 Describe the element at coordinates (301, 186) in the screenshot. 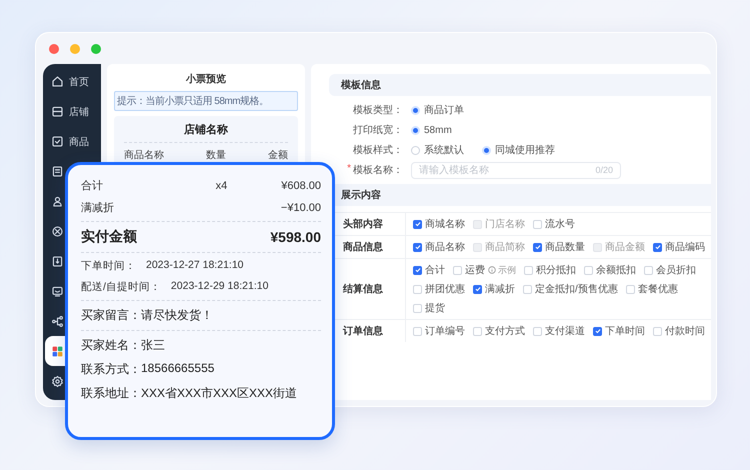

I see `amount-text: ¥608.00` at that location.